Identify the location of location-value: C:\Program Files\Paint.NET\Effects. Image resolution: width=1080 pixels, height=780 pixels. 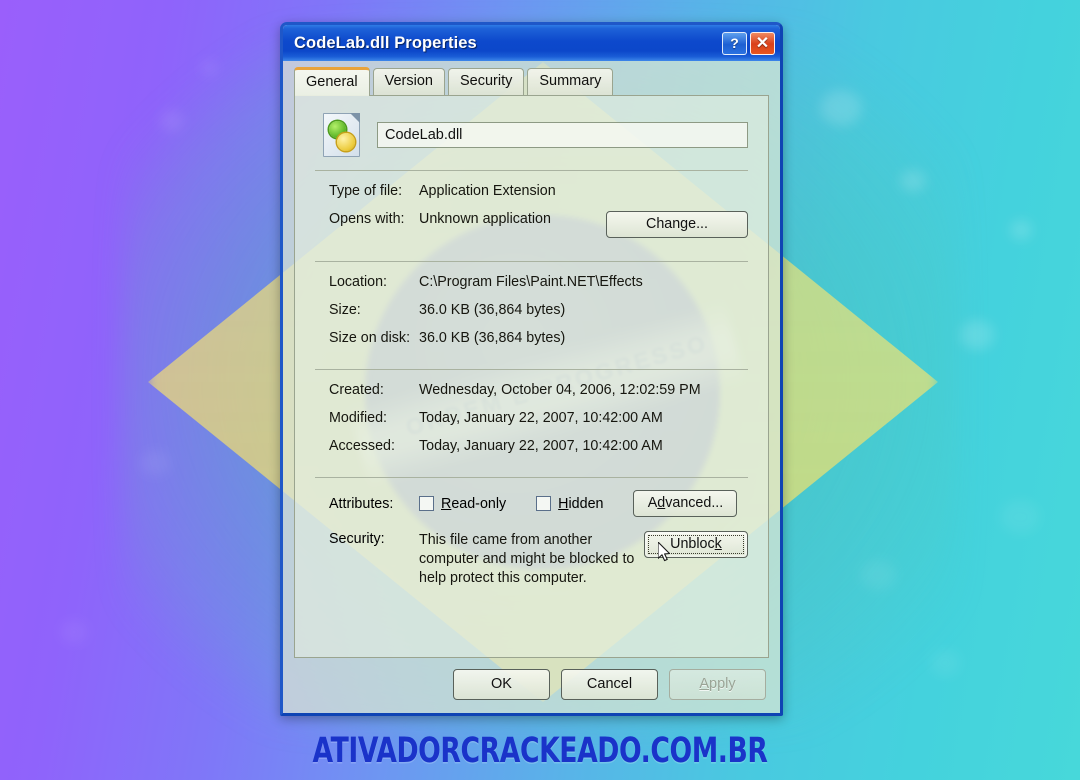
(531, 282).